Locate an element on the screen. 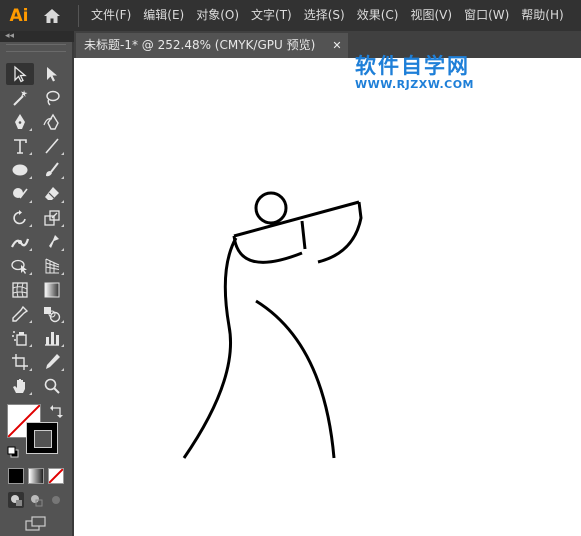 The image size is (581, 536). width-tool-icon is located at coordinates (20, 242).